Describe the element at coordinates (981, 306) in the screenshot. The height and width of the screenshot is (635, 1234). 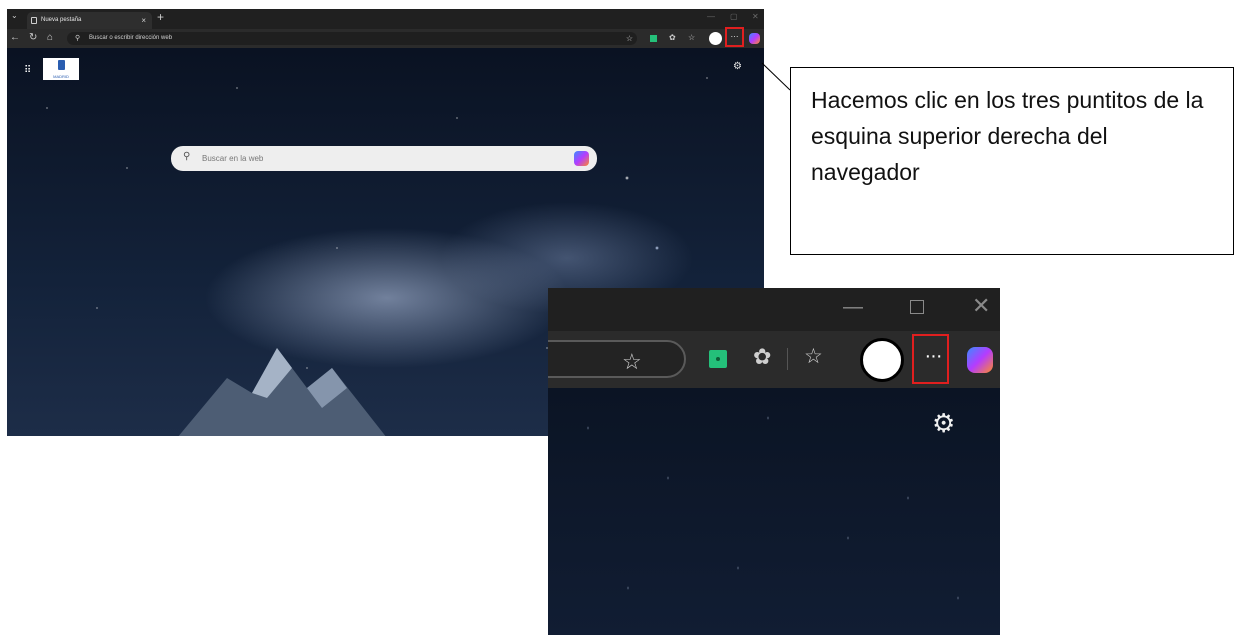
I see `close-icon: ✕` at that location.